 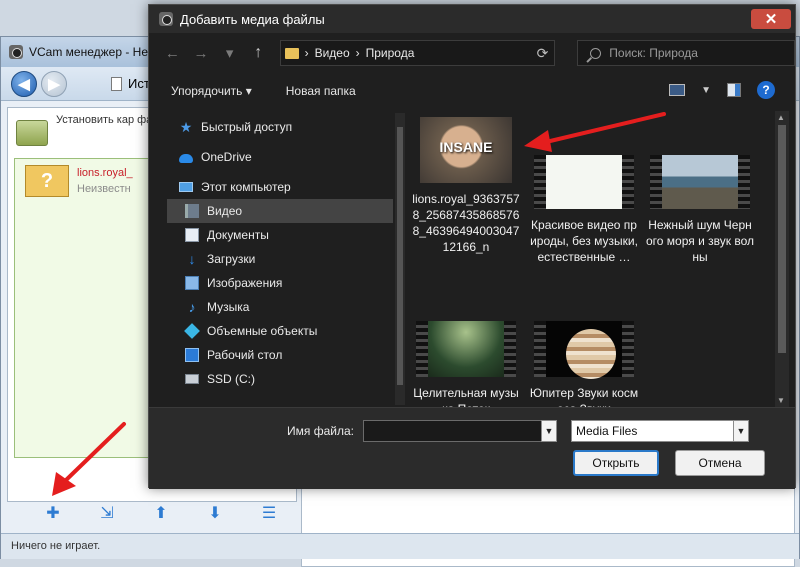 What do you see at coordinates (280, 187) in the screenshot?
I see `nav-item-this-pc: Этот компьютер` at bounding box center [280, 187].